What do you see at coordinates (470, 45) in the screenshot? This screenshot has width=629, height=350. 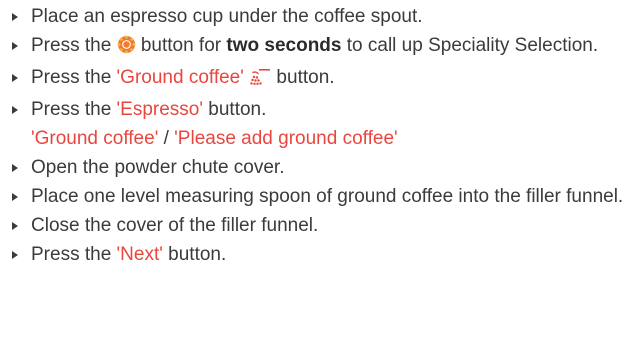 I see `step-2-post: to call up Speciality Selection.` at bounding box center [470, 45].